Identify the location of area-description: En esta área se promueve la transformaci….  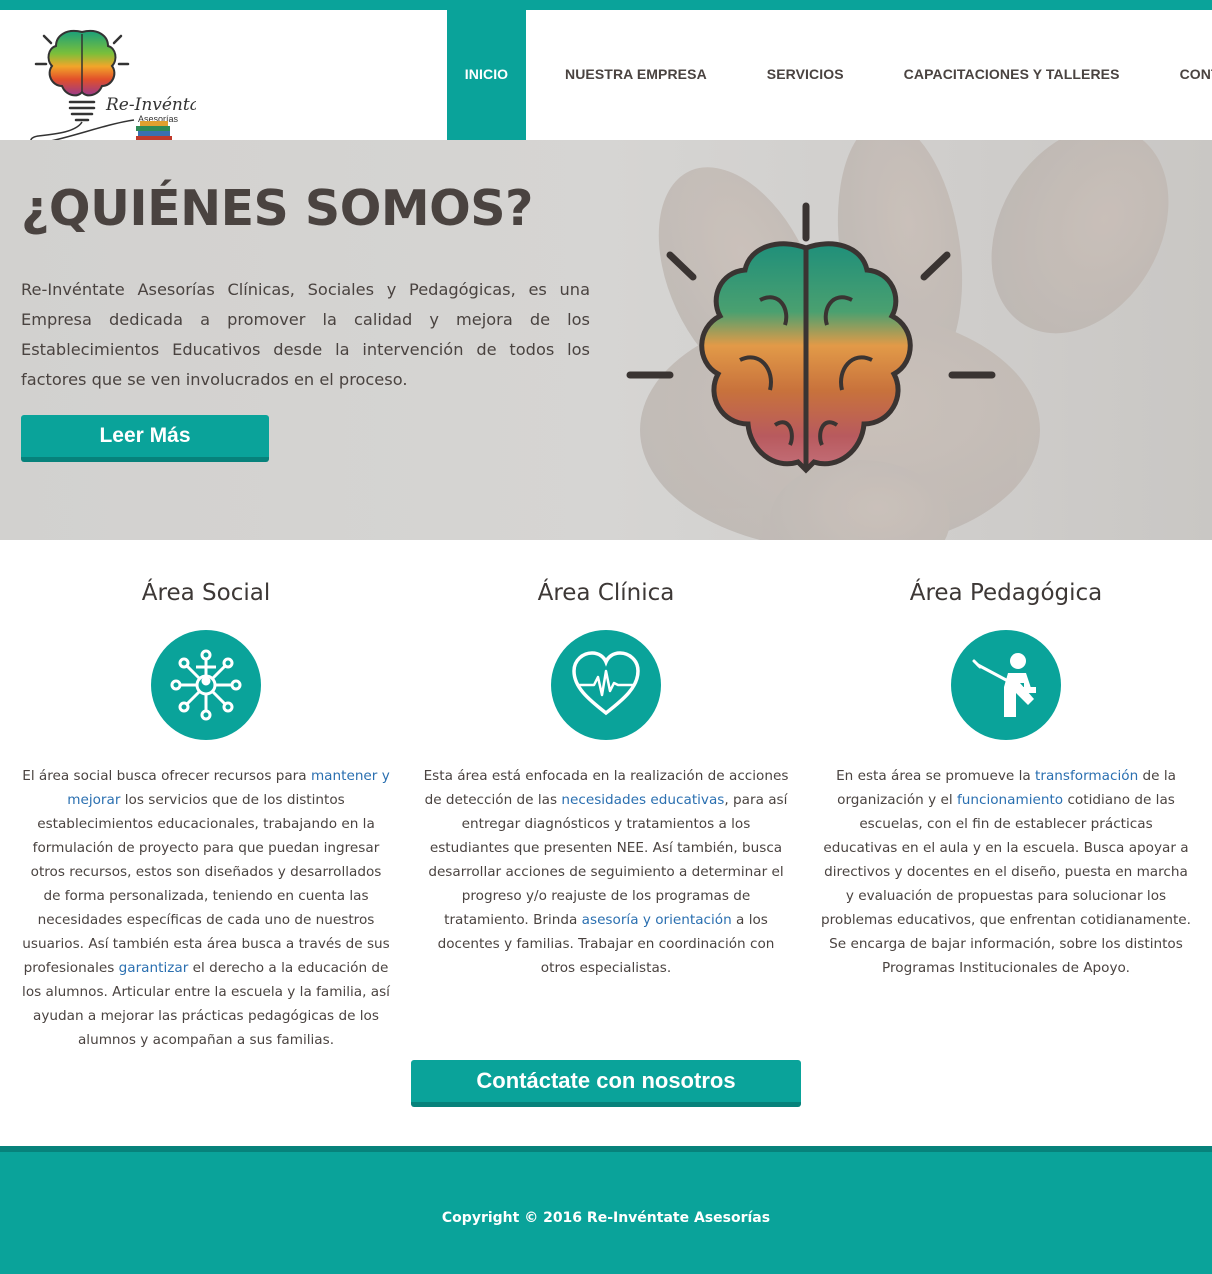
(1006, 872).